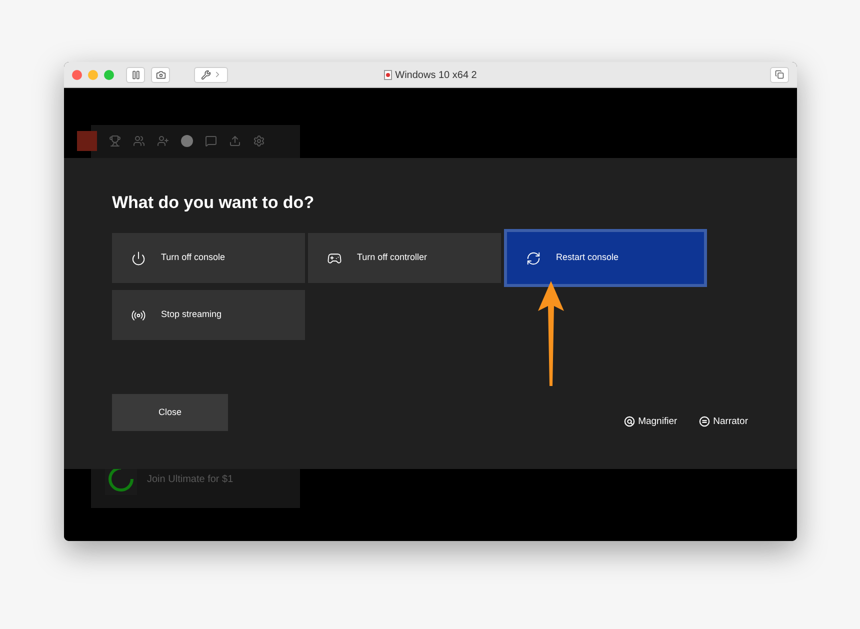 The width and height of the screenshot is (860, 629). I want to click on window-title: Windows 10 x64 2, so click(436, 75).